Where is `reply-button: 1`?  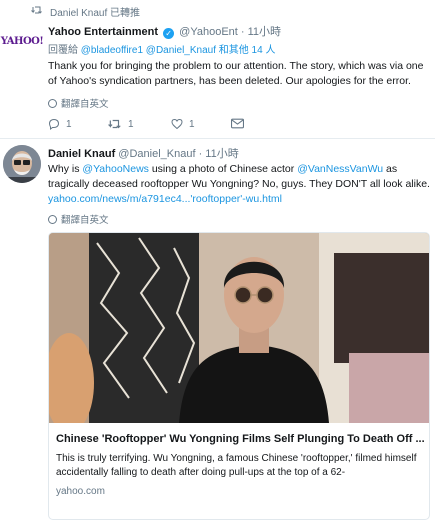
reply-button: 1 is located at coordinates (60, 124).